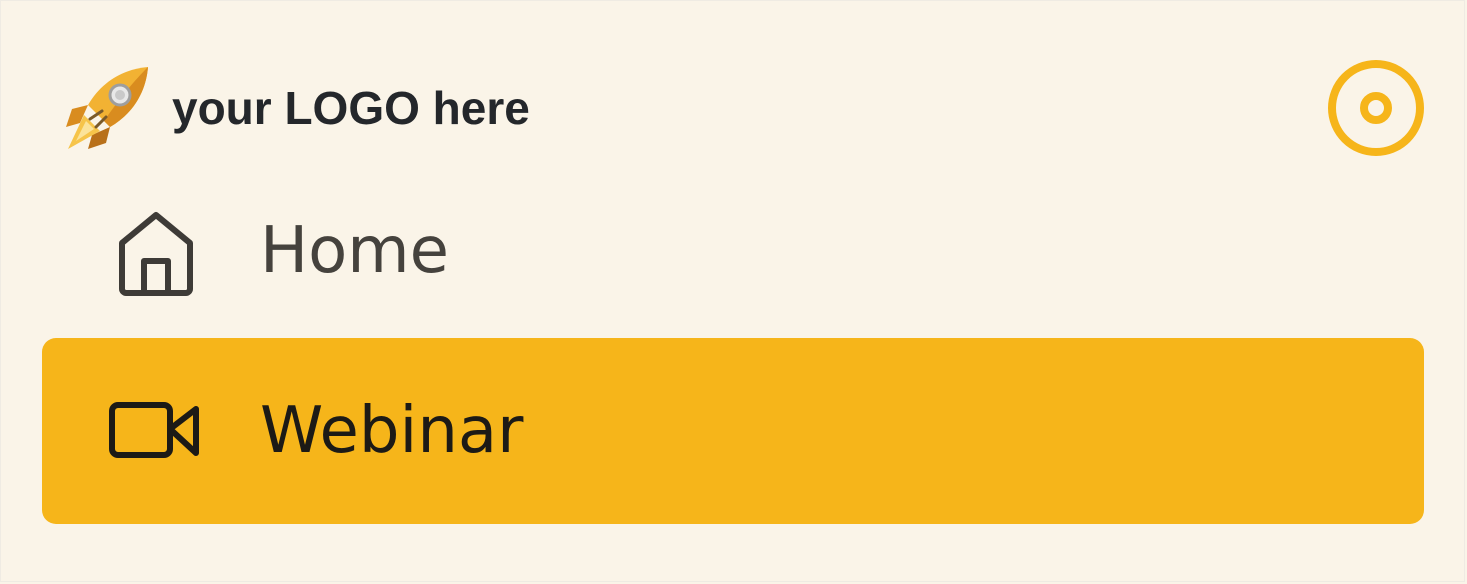 The image size is (1467, 584). Describe the element at coordinates (156, 431) in the screenshot. I see `video-camera-icon` at that location.